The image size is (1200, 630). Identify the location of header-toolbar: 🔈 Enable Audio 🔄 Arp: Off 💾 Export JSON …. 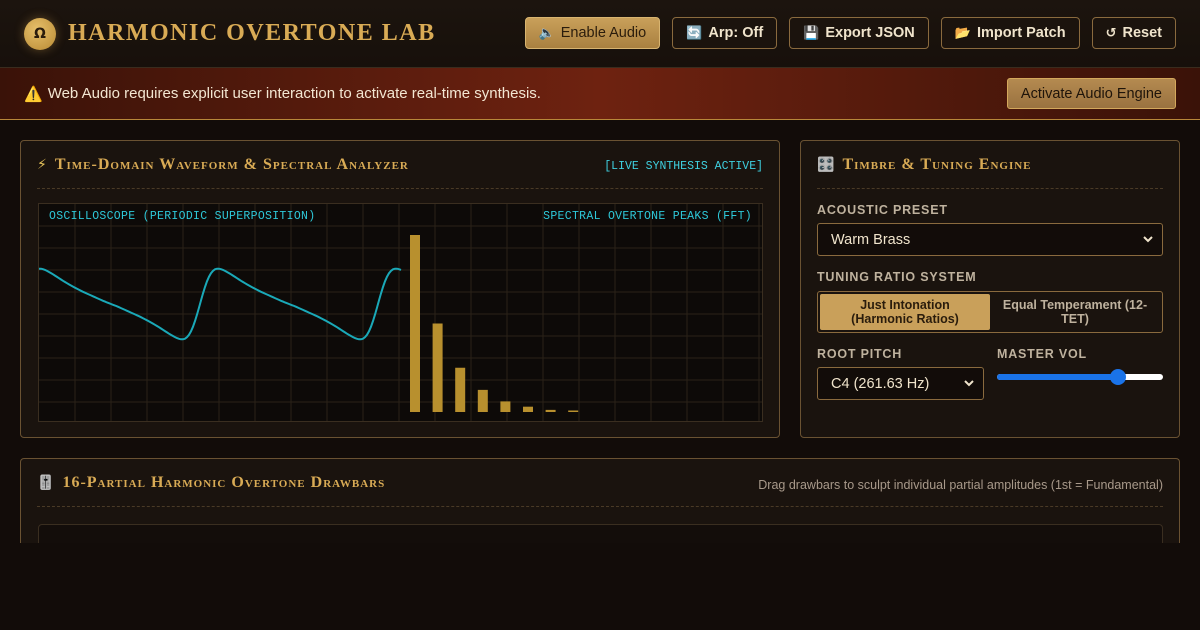
(850, 33).